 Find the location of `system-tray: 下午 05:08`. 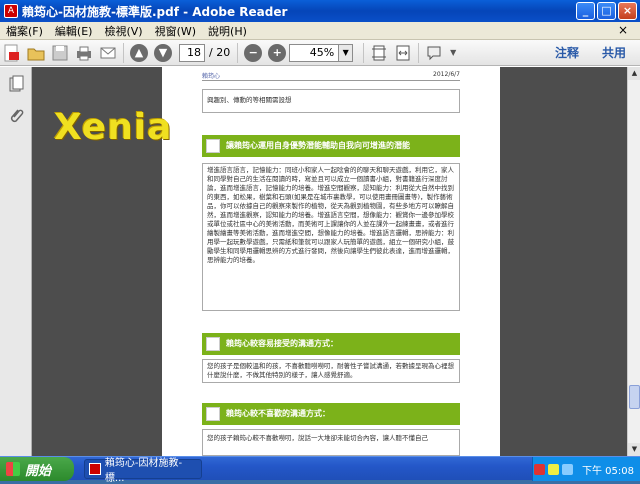

system-tray: 下午 05:08 is located at coordinates (586, 469).